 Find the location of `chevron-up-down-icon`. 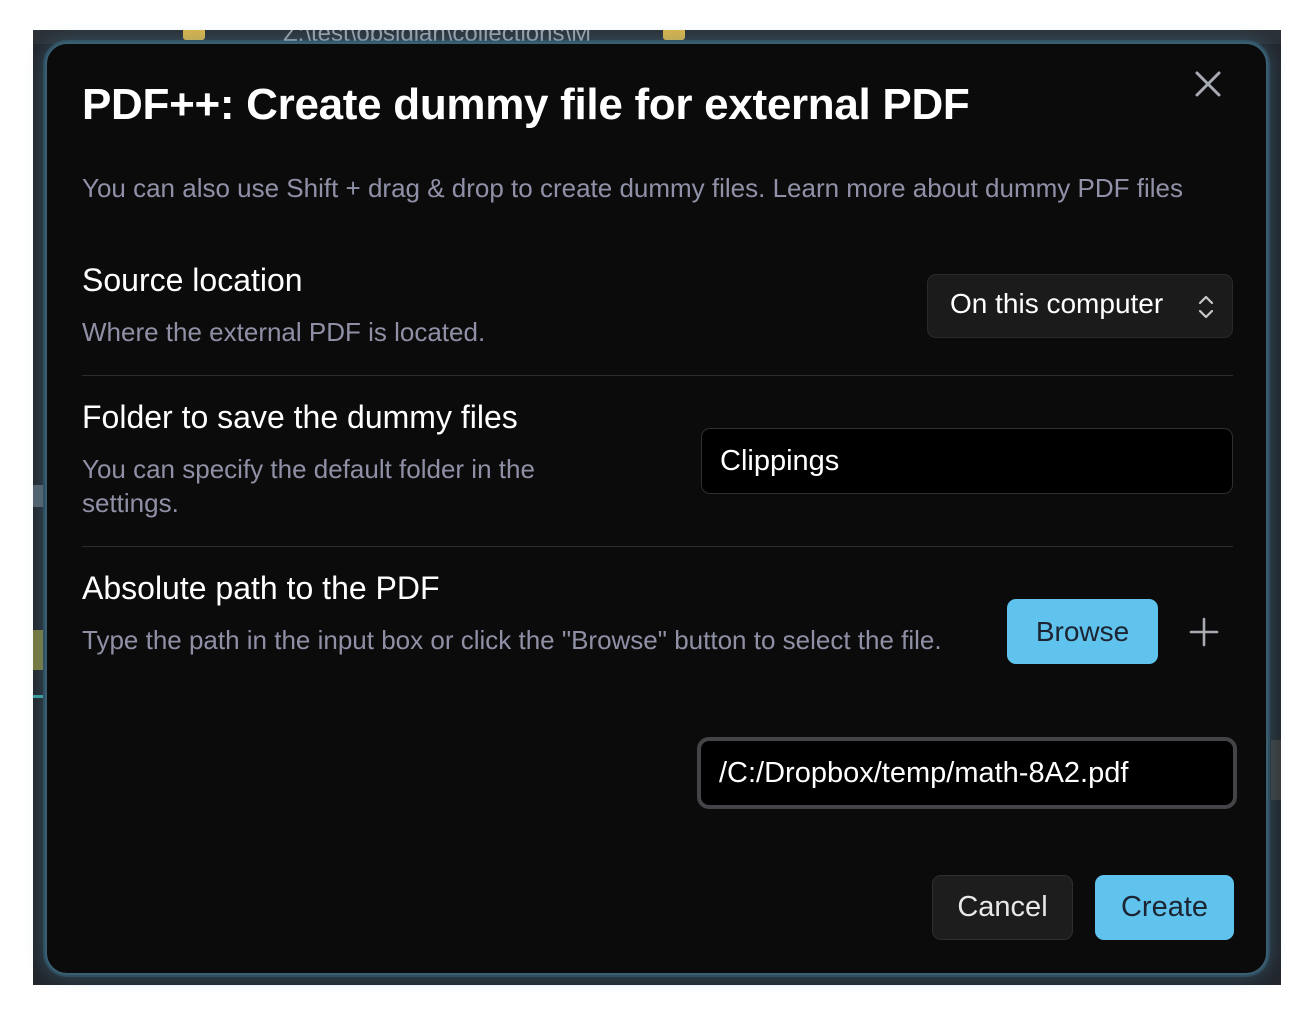

chevron-up-down-icon is located at coordinates (1206, 307).